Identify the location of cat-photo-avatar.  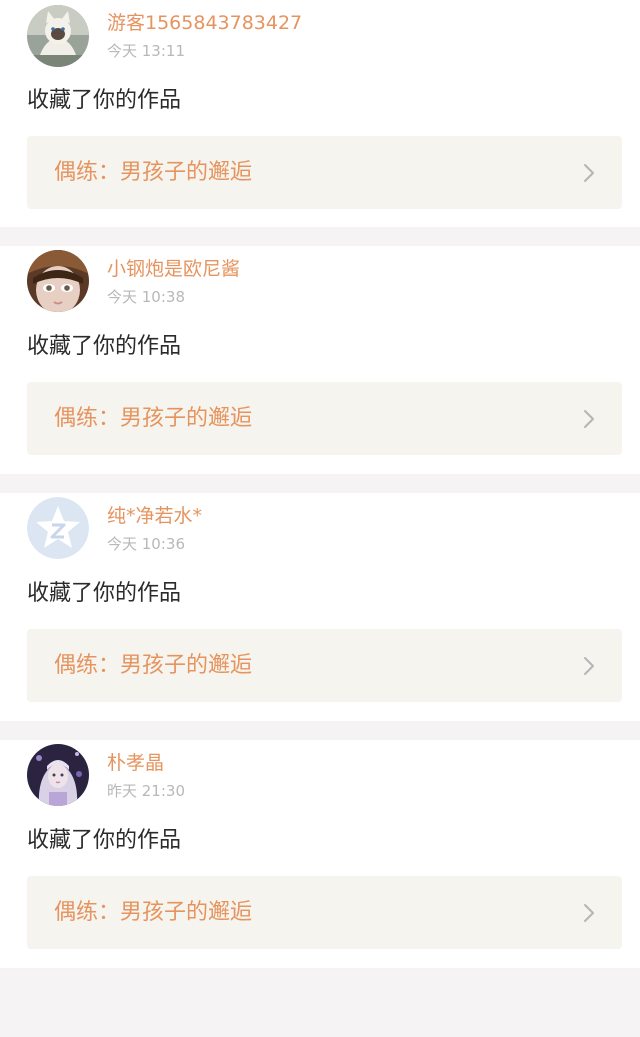
(58, 36).